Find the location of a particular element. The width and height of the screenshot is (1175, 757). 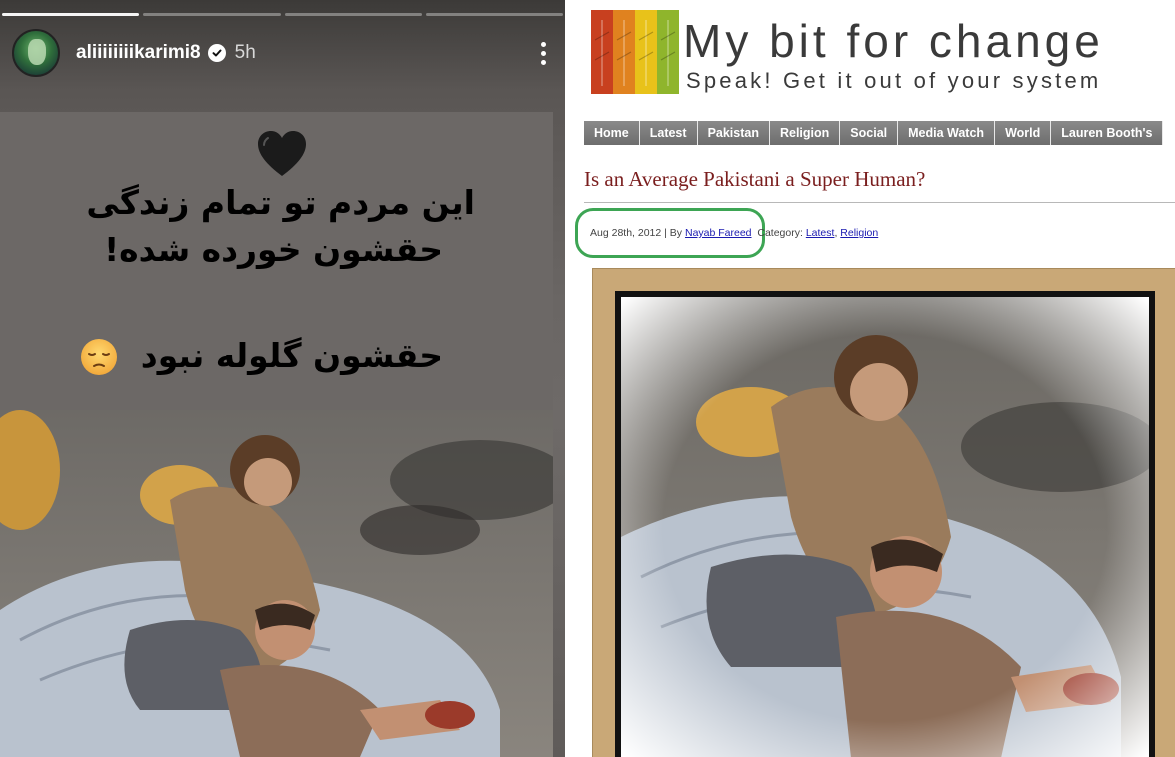

category-label: Category: is located at coordinates (780, 233).